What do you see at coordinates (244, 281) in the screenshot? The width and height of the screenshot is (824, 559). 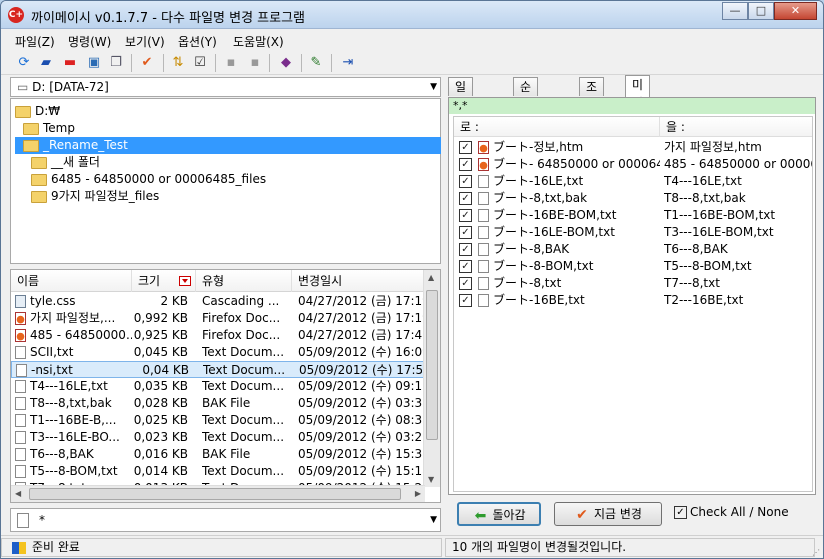 I see `column-type: 유형` at bounding box center [244, 281].